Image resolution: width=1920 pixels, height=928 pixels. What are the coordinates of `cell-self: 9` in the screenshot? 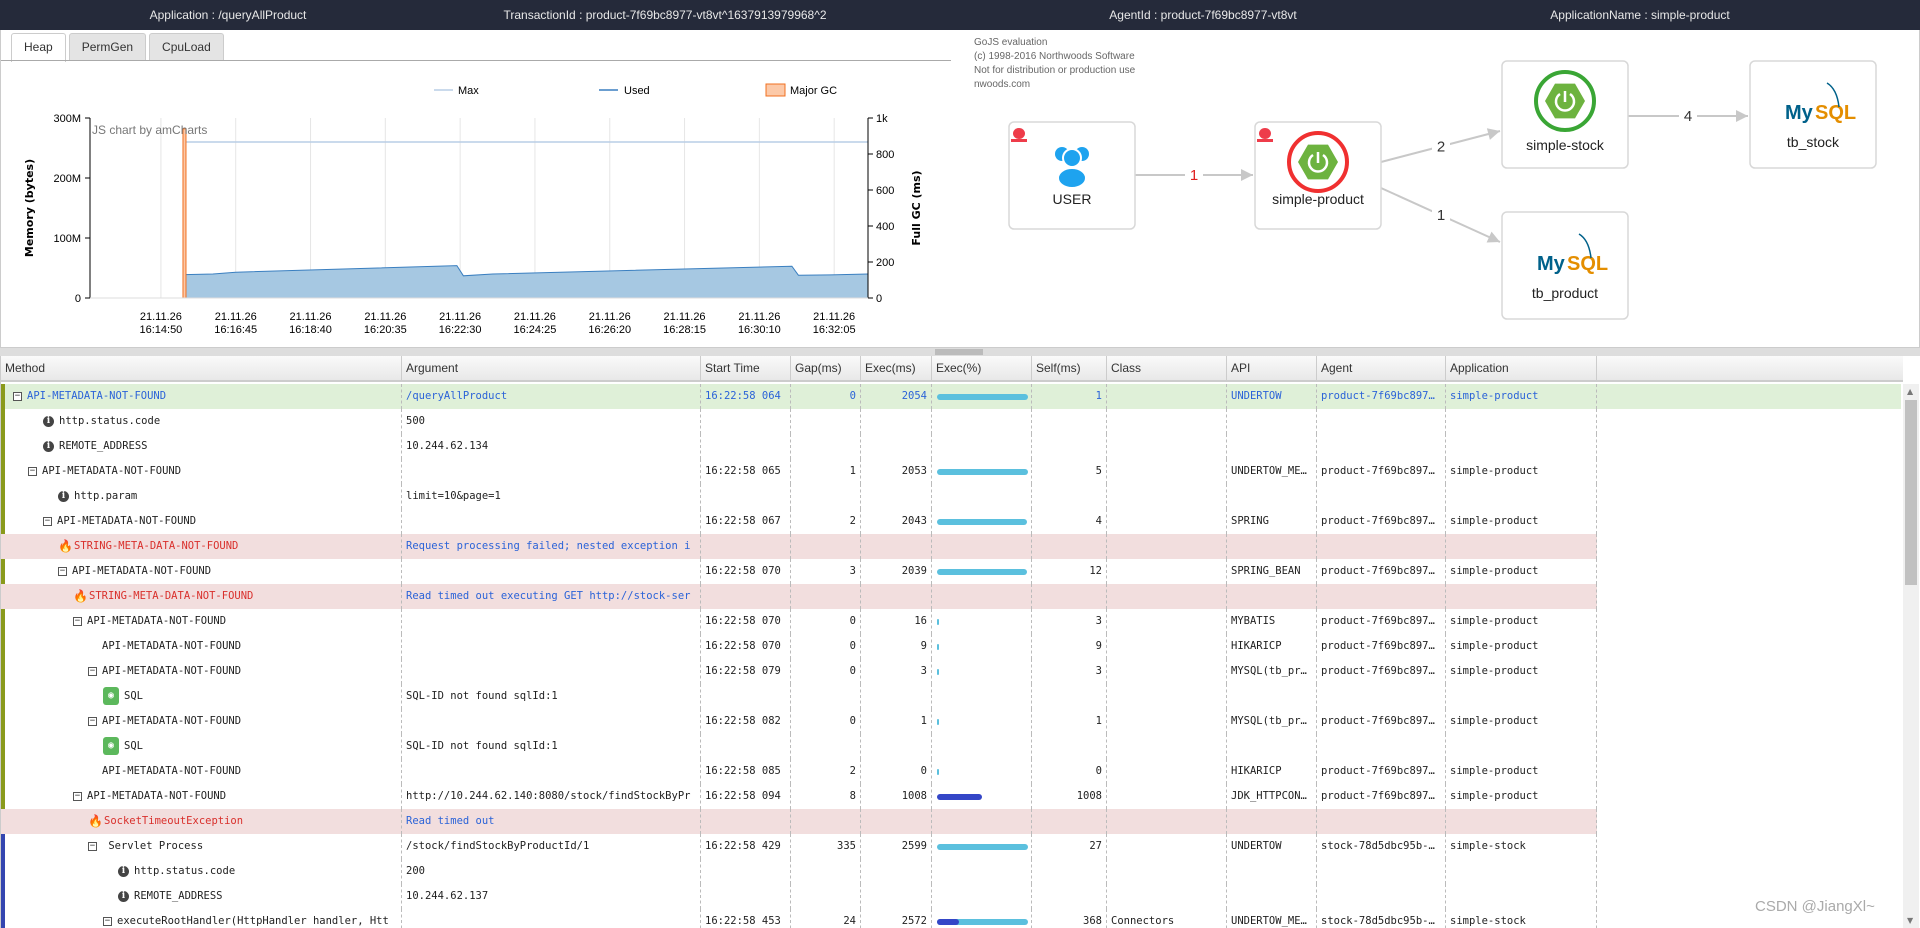 It's located at (1069, 646).